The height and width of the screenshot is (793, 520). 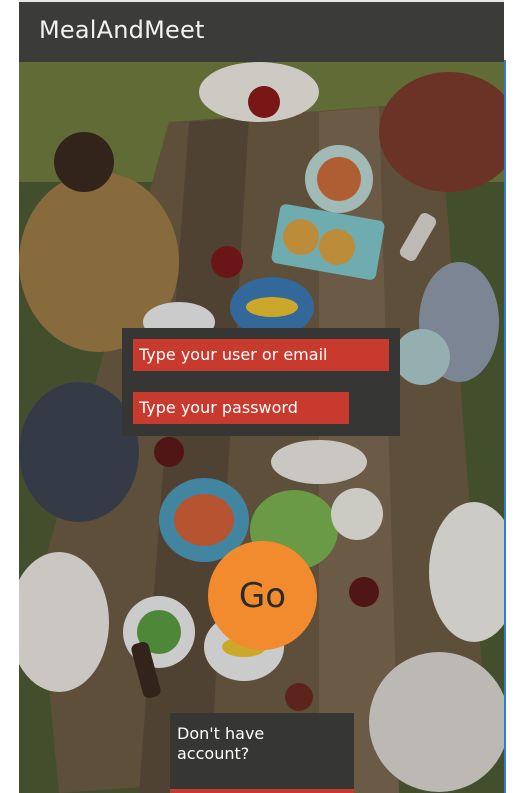 What do you see at coordinates (261, 31) in the screenshot?
I see `app-bar: MealAndMeet` at bounding box center [261, 31].